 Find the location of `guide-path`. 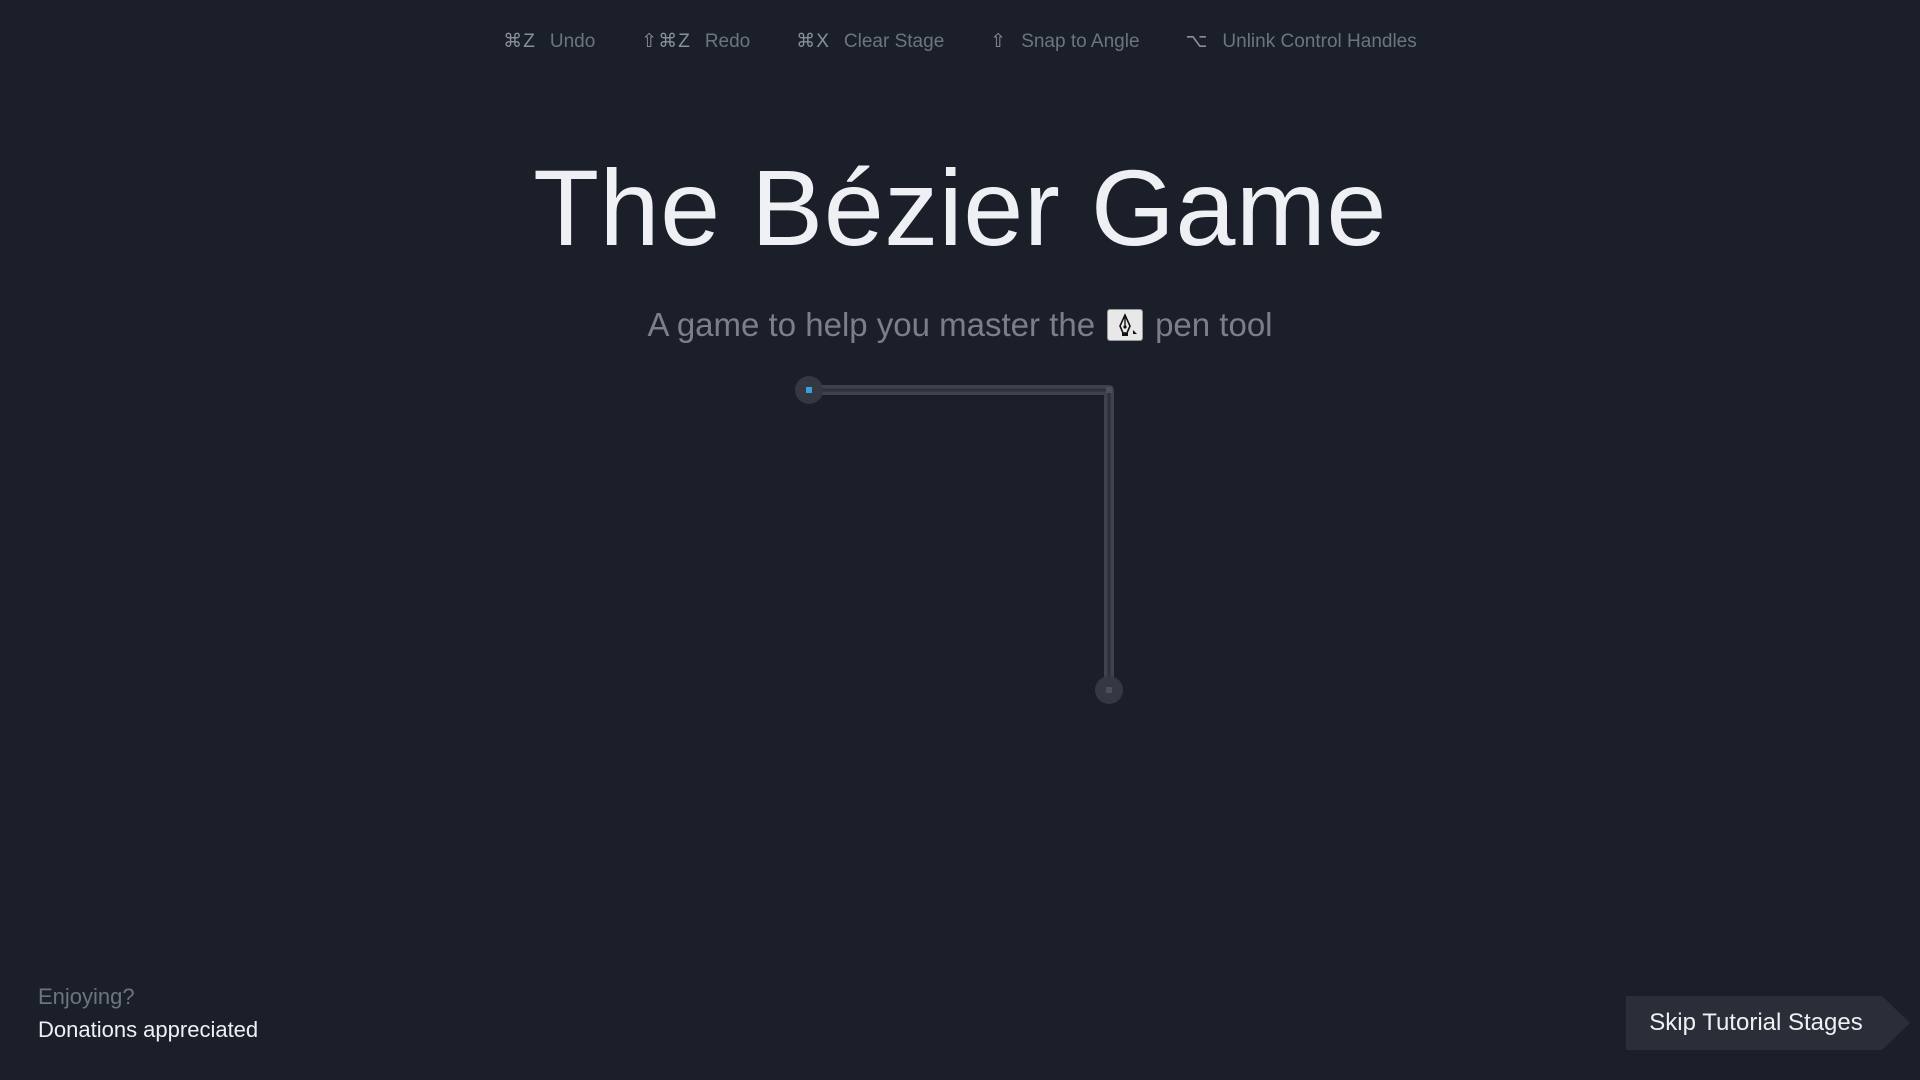

guide-path is located at coordinates (959, 540).